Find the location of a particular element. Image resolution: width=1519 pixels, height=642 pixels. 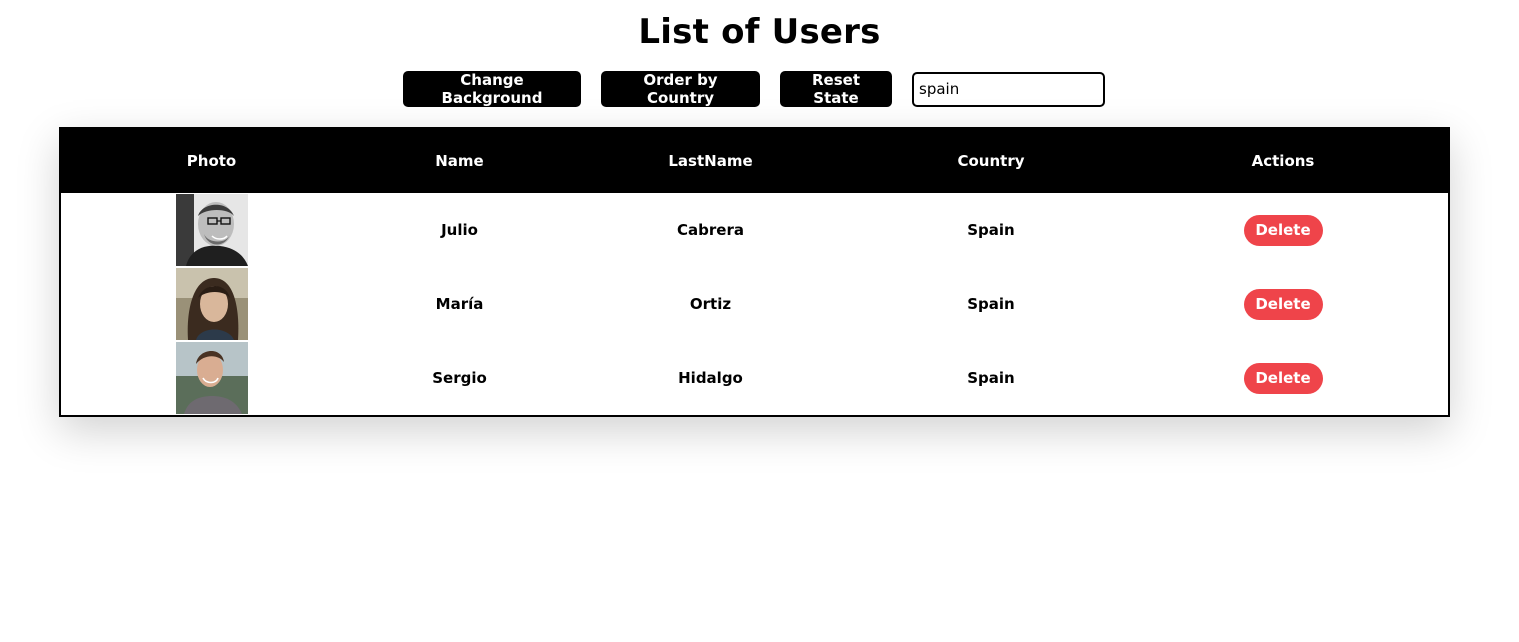

header-photo: Photo is located at coordinates (211, 161).